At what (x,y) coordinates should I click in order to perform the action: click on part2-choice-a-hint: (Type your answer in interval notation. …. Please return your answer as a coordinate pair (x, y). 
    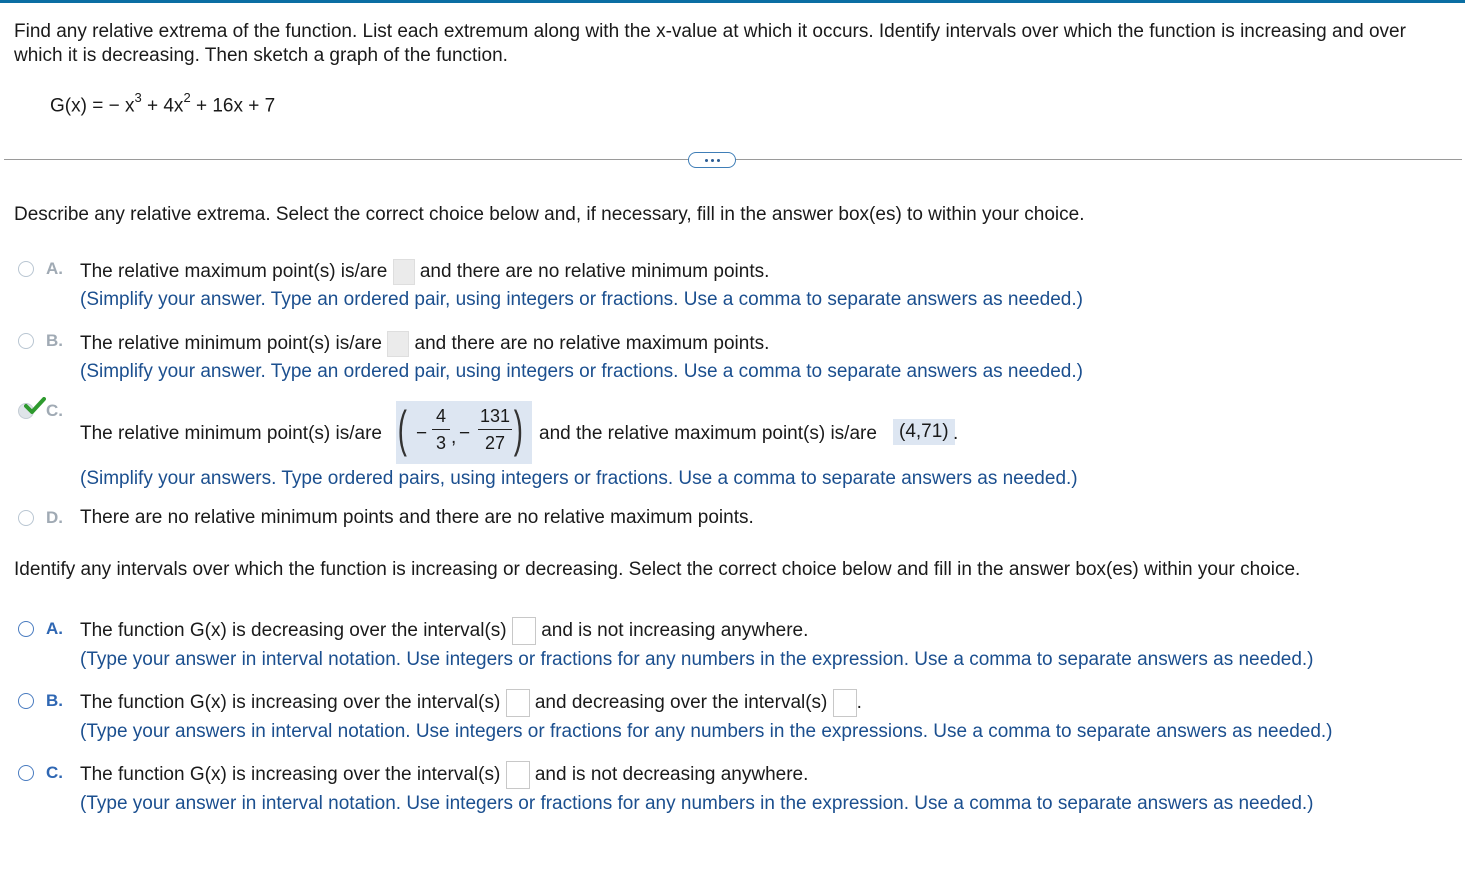
    Looking at the image, I should click on (697, 659).